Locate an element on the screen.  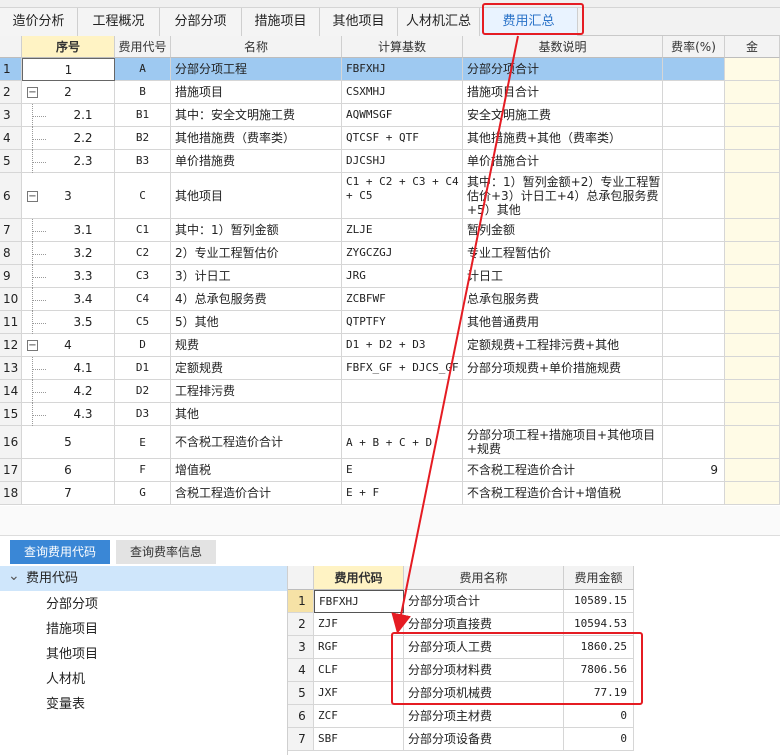
name-cell: 规费 is located at coordinates (256, 345).